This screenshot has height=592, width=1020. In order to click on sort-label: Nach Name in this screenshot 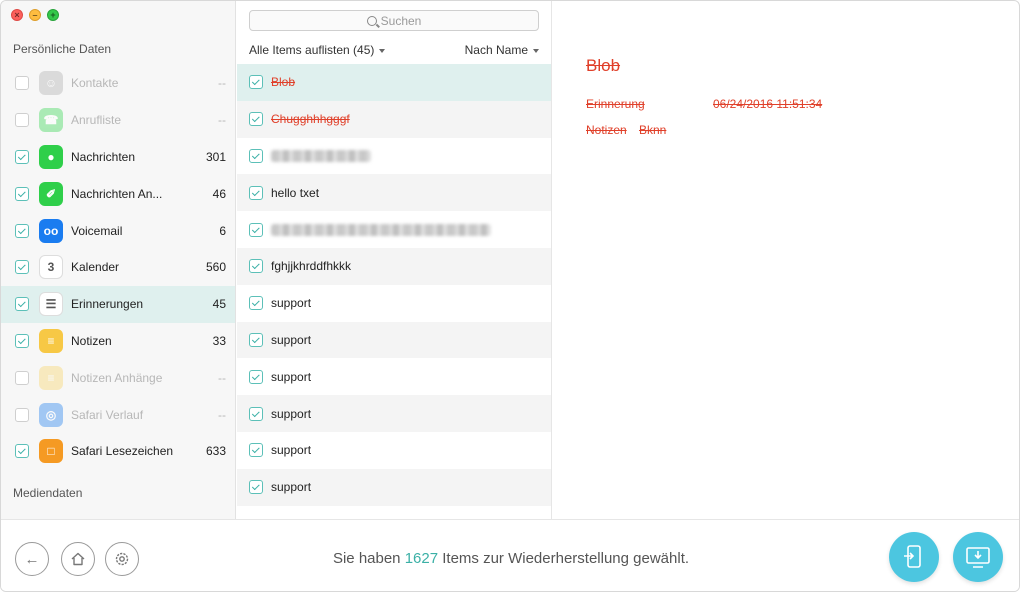, I will do `click(496, 50)`.